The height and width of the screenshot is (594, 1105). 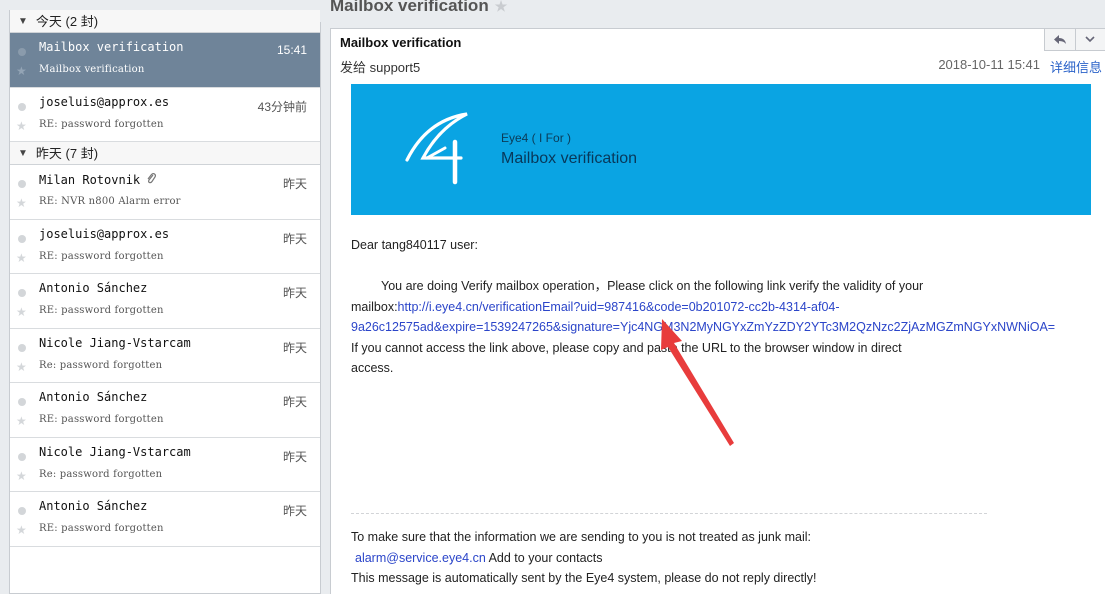 I want to click on details-link: 详细信息, so click(x=1076, y=66).